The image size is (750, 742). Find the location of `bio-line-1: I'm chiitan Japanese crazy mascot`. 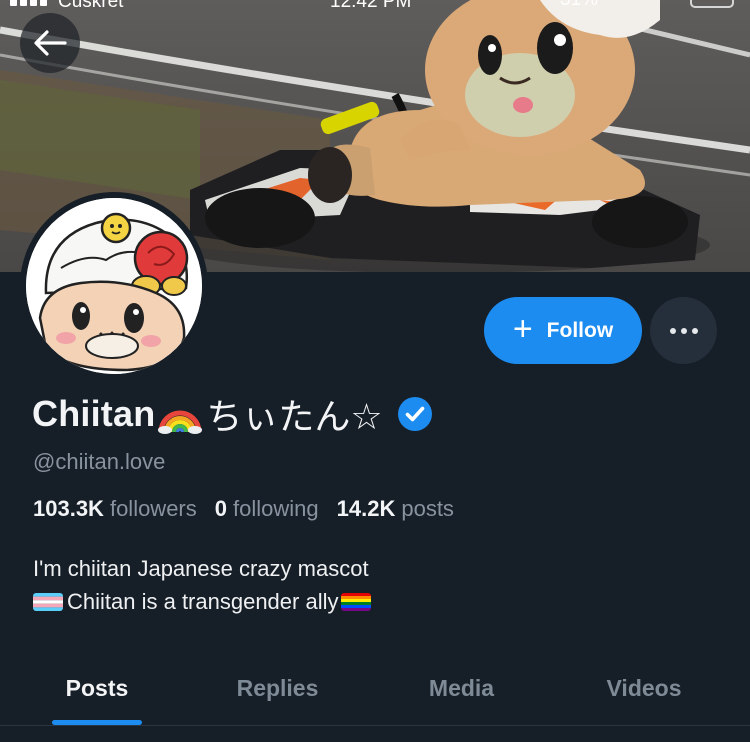

bio-line-1: I'm chiitan Japanese crazy mascot is located at coordinates (201, 568).